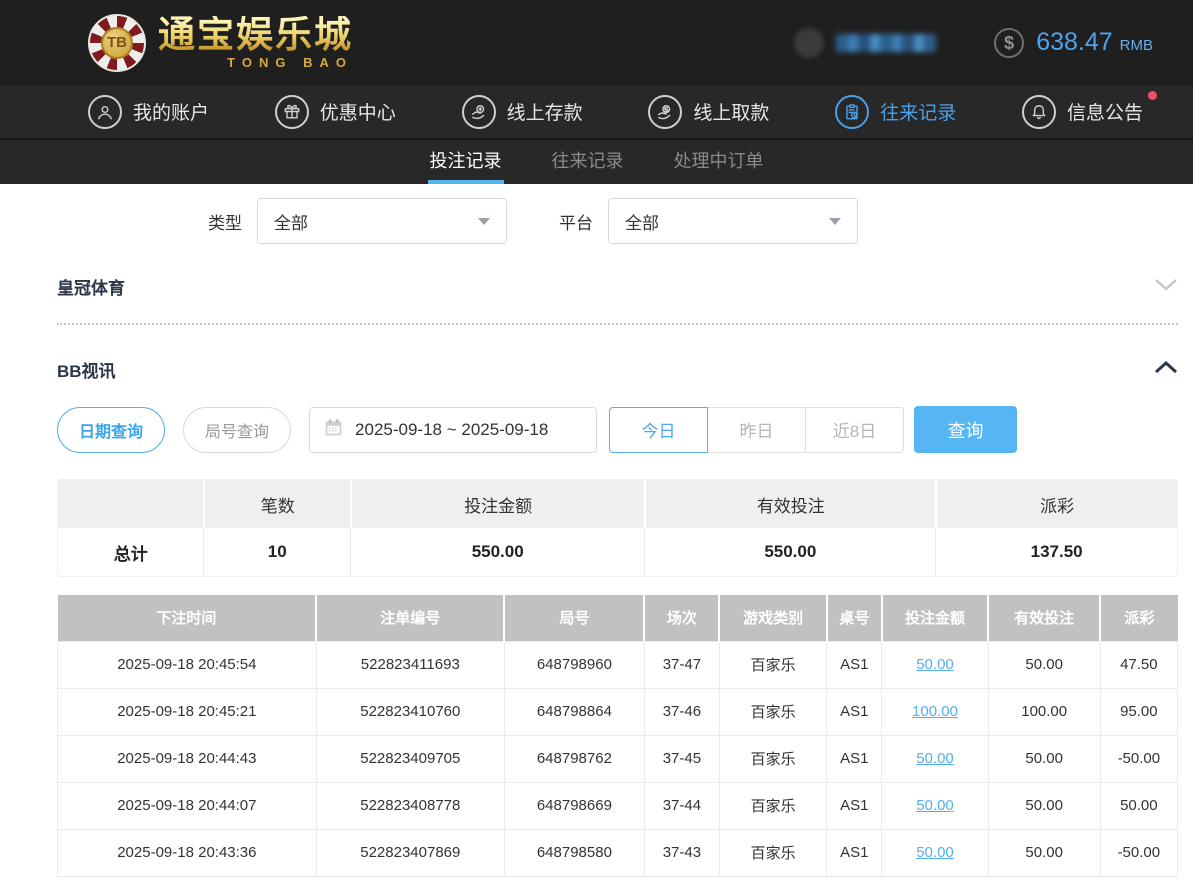  Describe the element at coordinates (966, 429) in the screenshot. I see `search-button: 查询` at that location.